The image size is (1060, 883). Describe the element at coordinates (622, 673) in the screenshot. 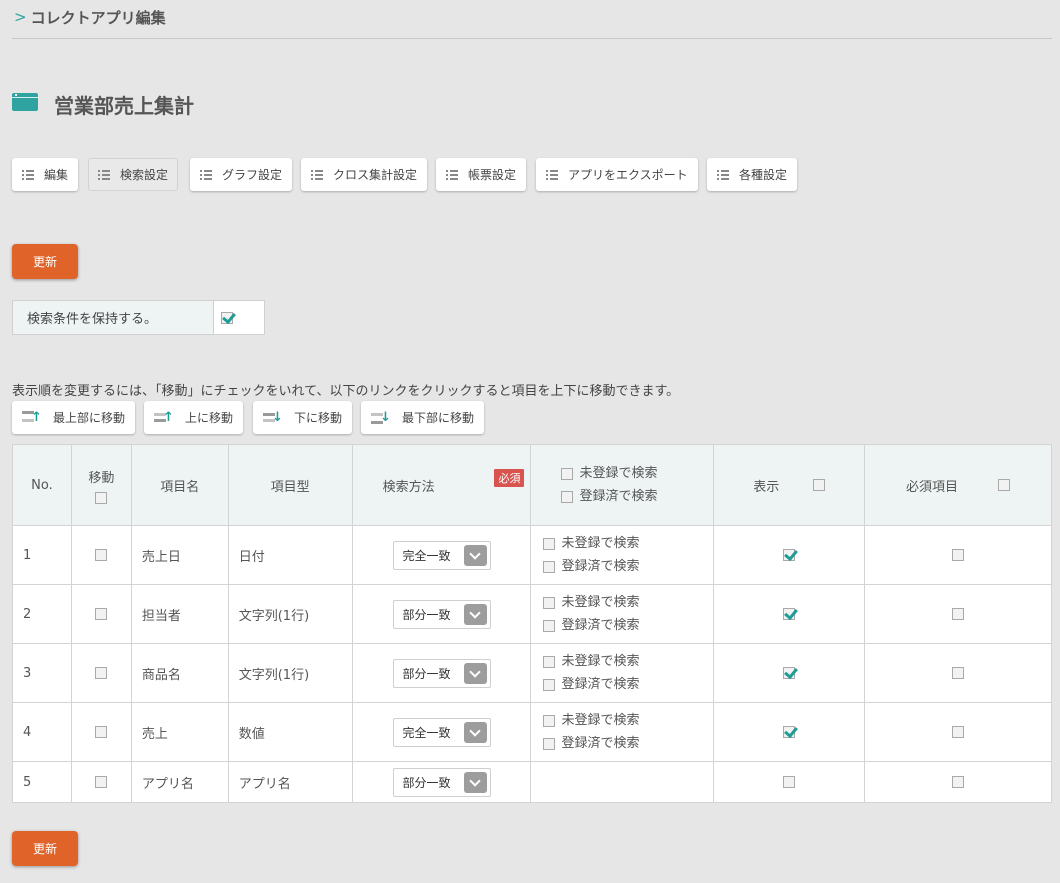

I see `row-search-options-cell: 未登録で検索 登録済で検索` at that location.